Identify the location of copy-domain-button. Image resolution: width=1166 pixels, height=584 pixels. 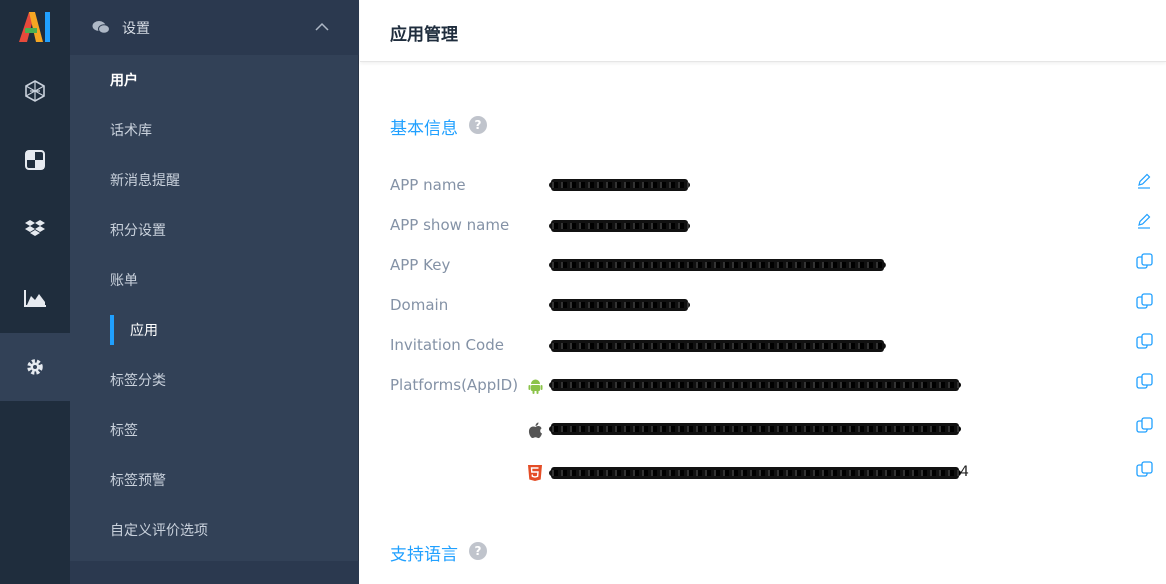
(1144, 301).